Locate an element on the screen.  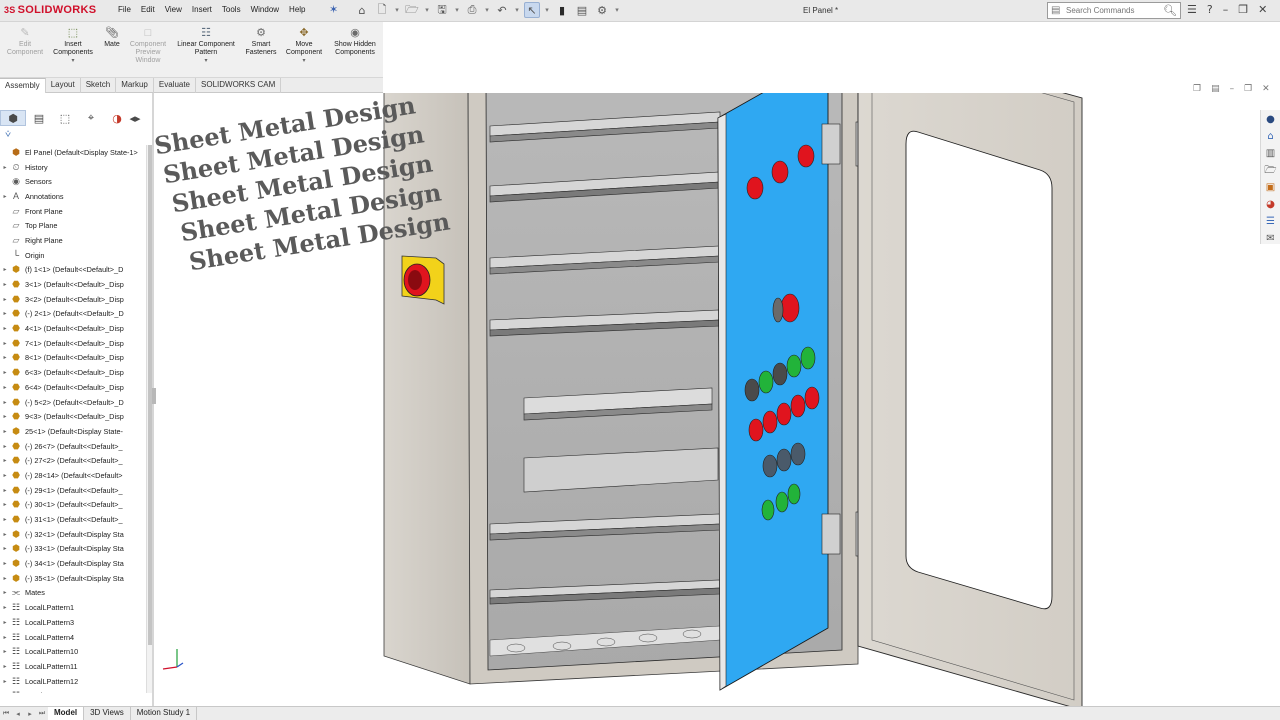
print-icon: ⎙ is located at coordinates (472, 10).